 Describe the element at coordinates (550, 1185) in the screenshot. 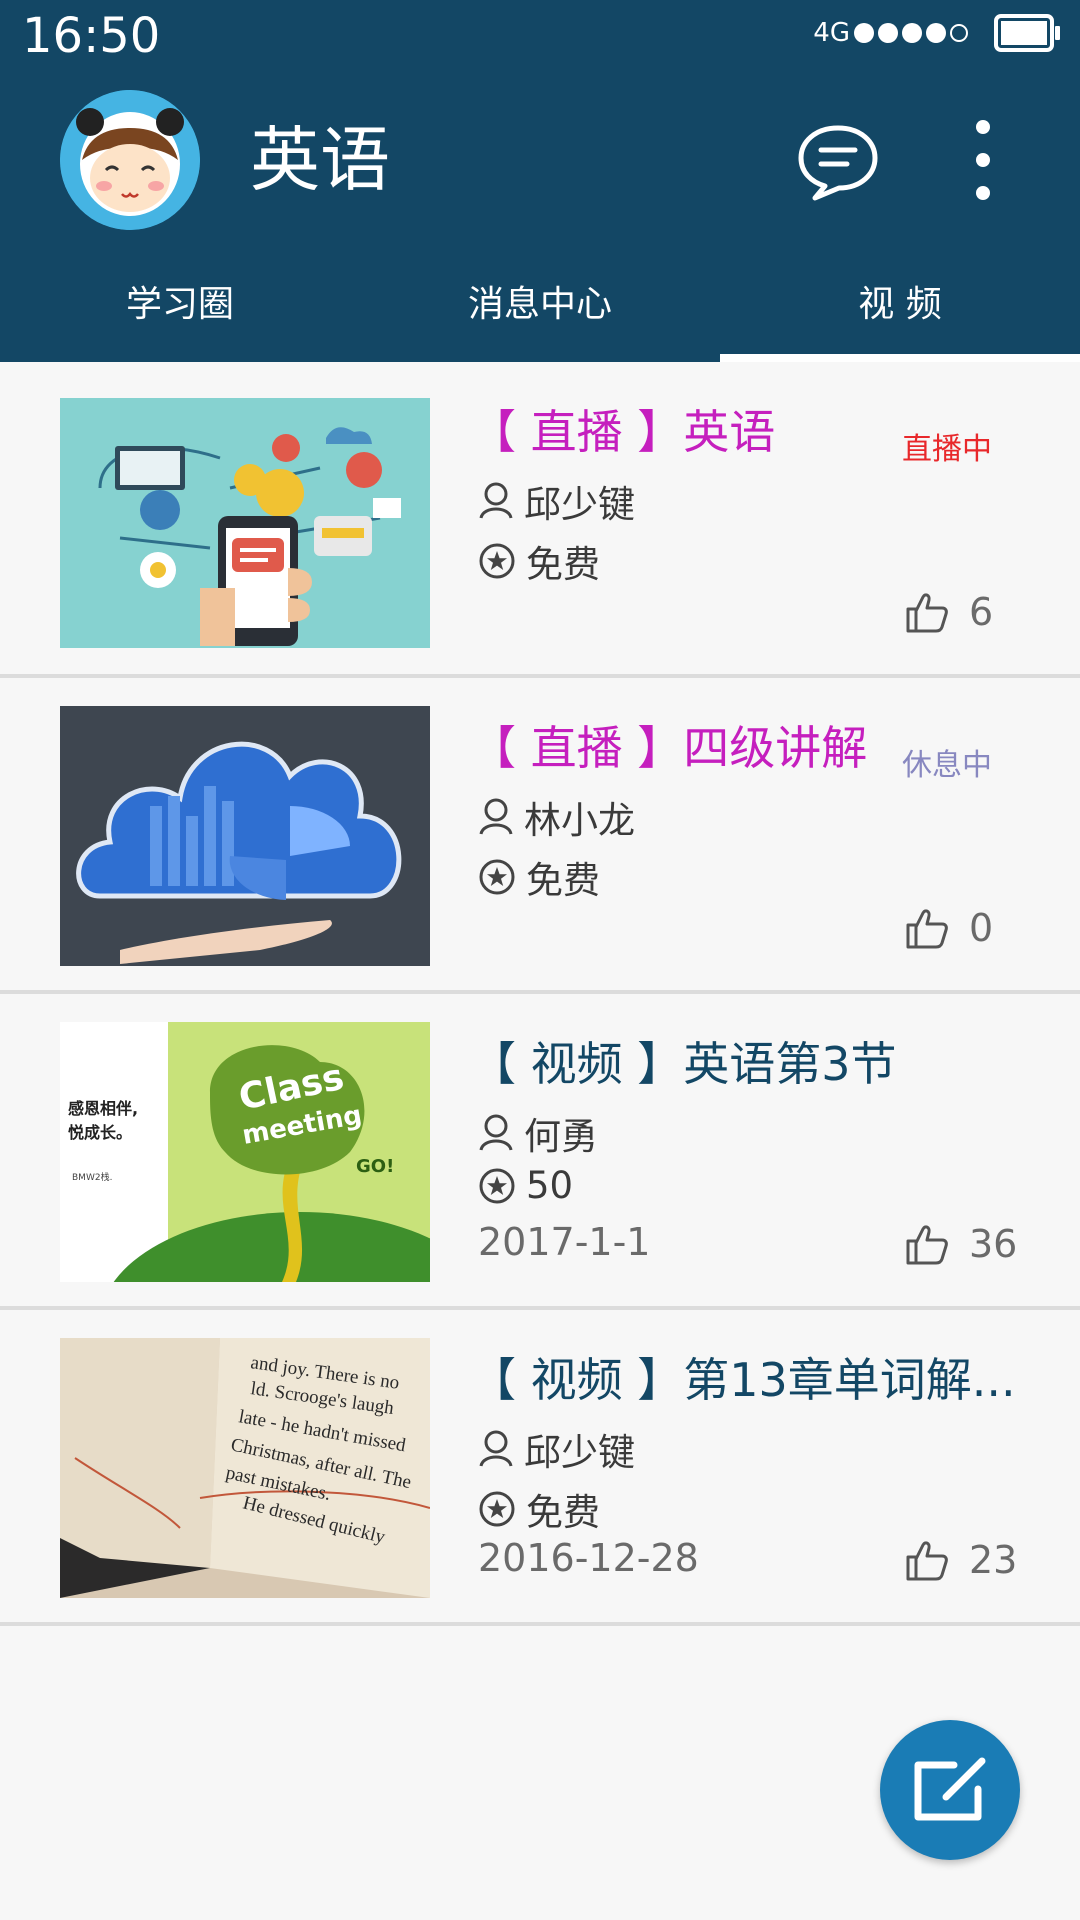

I see `price: 50` at that location.